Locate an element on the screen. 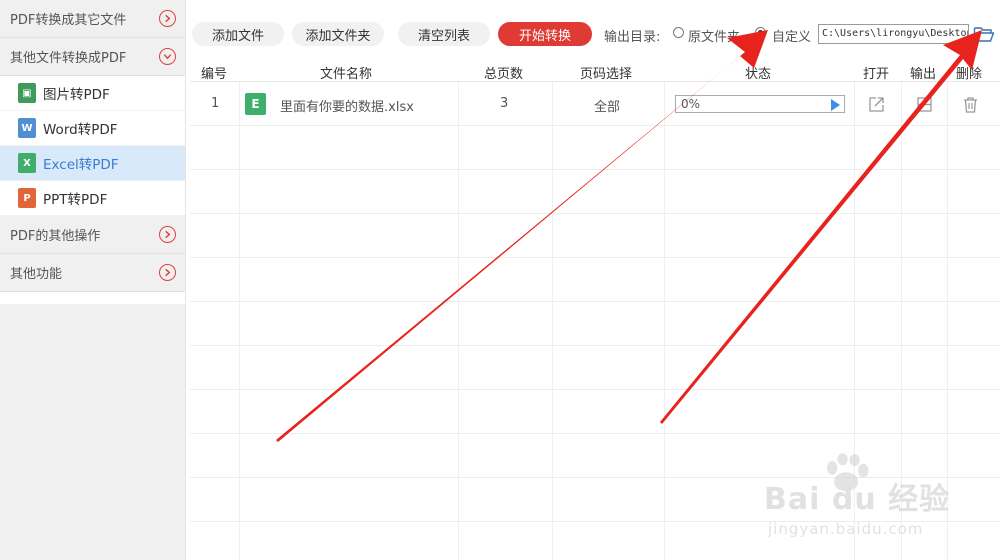 Image resolution: width=1000 pixels, height=560 pixels. header-status: 状态 is located at coordinates (758, 74).